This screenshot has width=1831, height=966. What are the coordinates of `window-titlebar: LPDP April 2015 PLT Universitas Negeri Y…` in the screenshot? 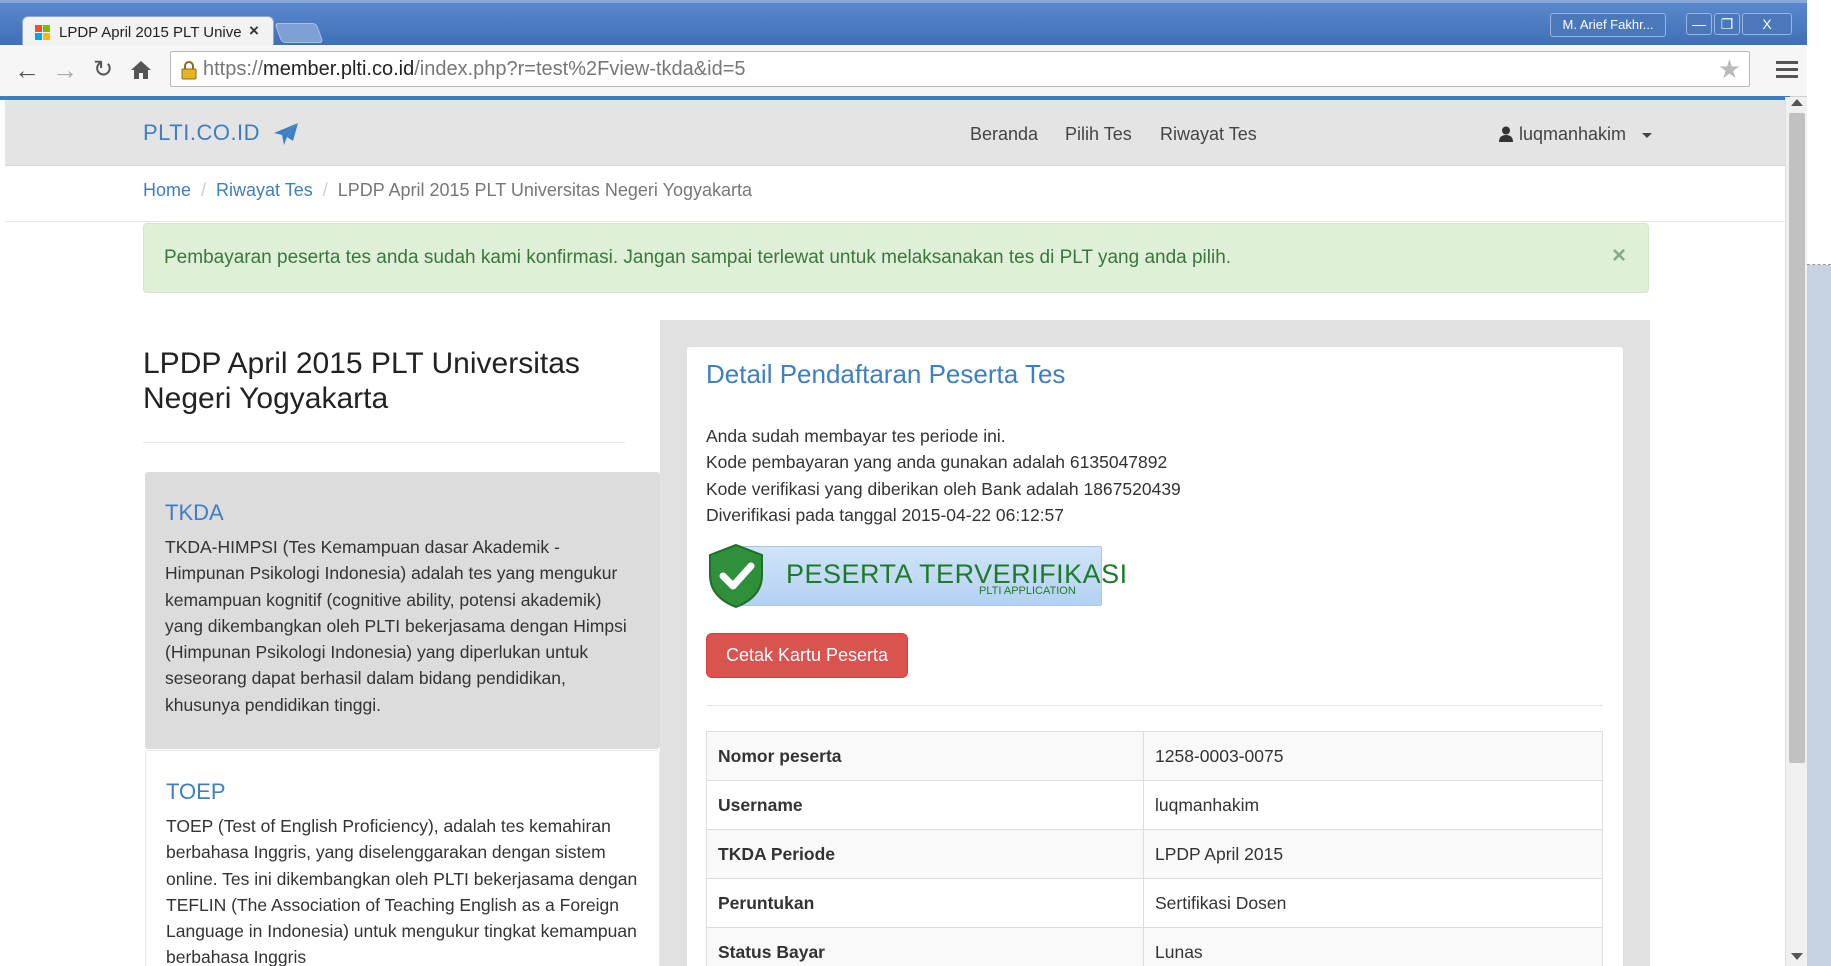 It's located at (915, 24).